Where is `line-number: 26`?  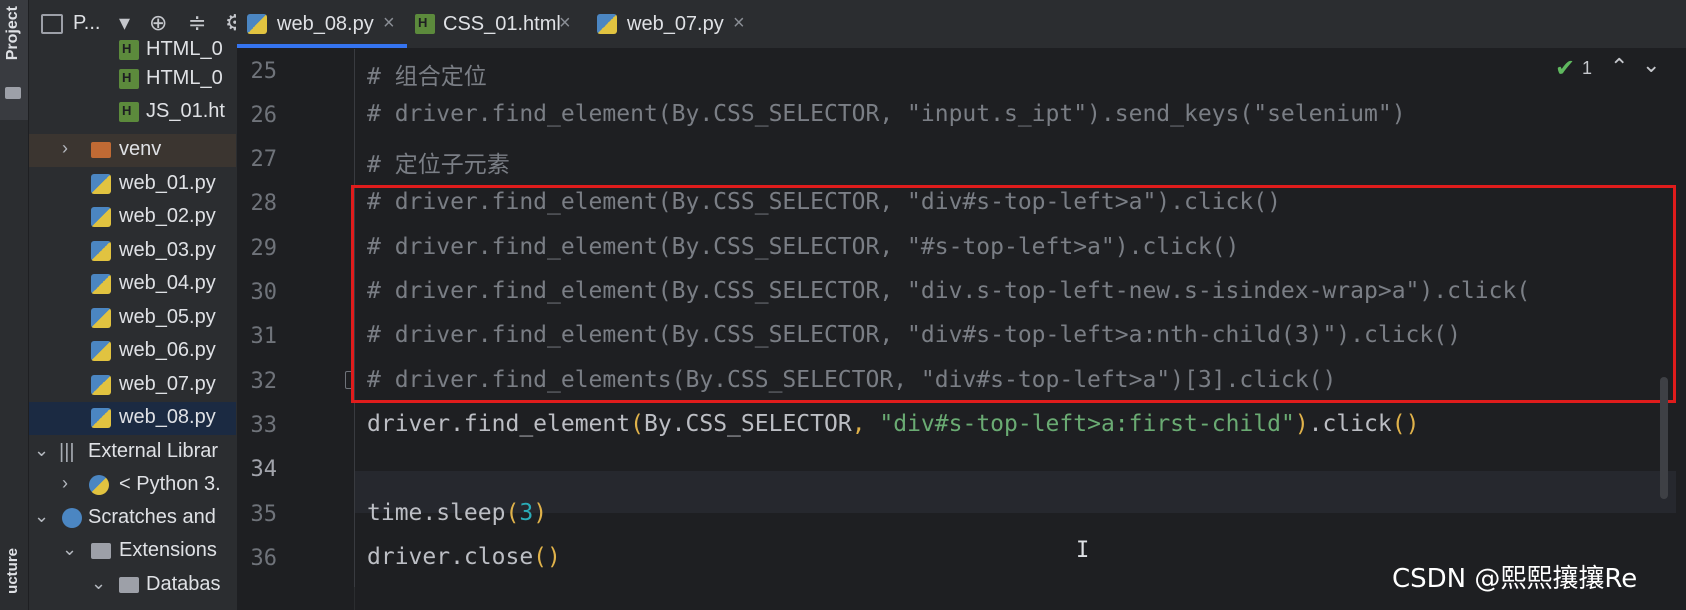
line-number: 26 is located at coordinates (264, 115).